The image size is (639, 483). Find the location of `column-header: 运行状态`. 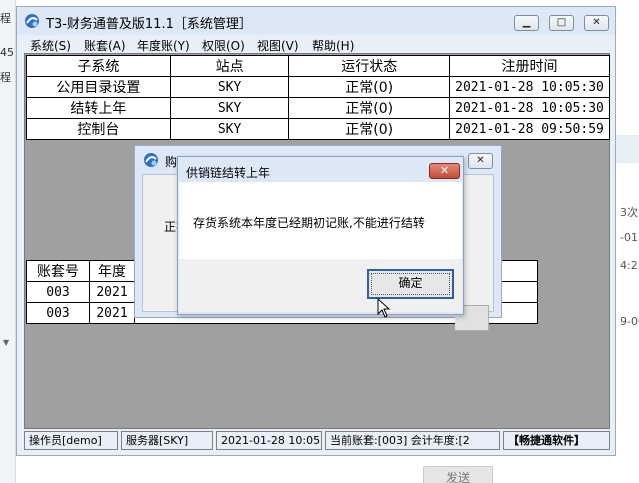

column-header: 运行状态 is located at coordinates (369, 66).